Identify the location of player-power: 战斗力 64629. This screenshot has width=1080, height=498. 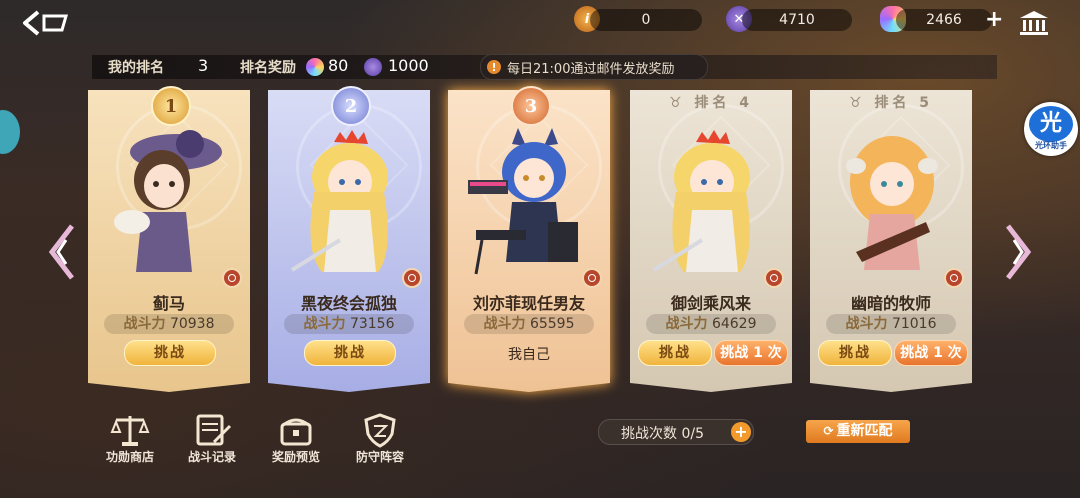
(711, 324).